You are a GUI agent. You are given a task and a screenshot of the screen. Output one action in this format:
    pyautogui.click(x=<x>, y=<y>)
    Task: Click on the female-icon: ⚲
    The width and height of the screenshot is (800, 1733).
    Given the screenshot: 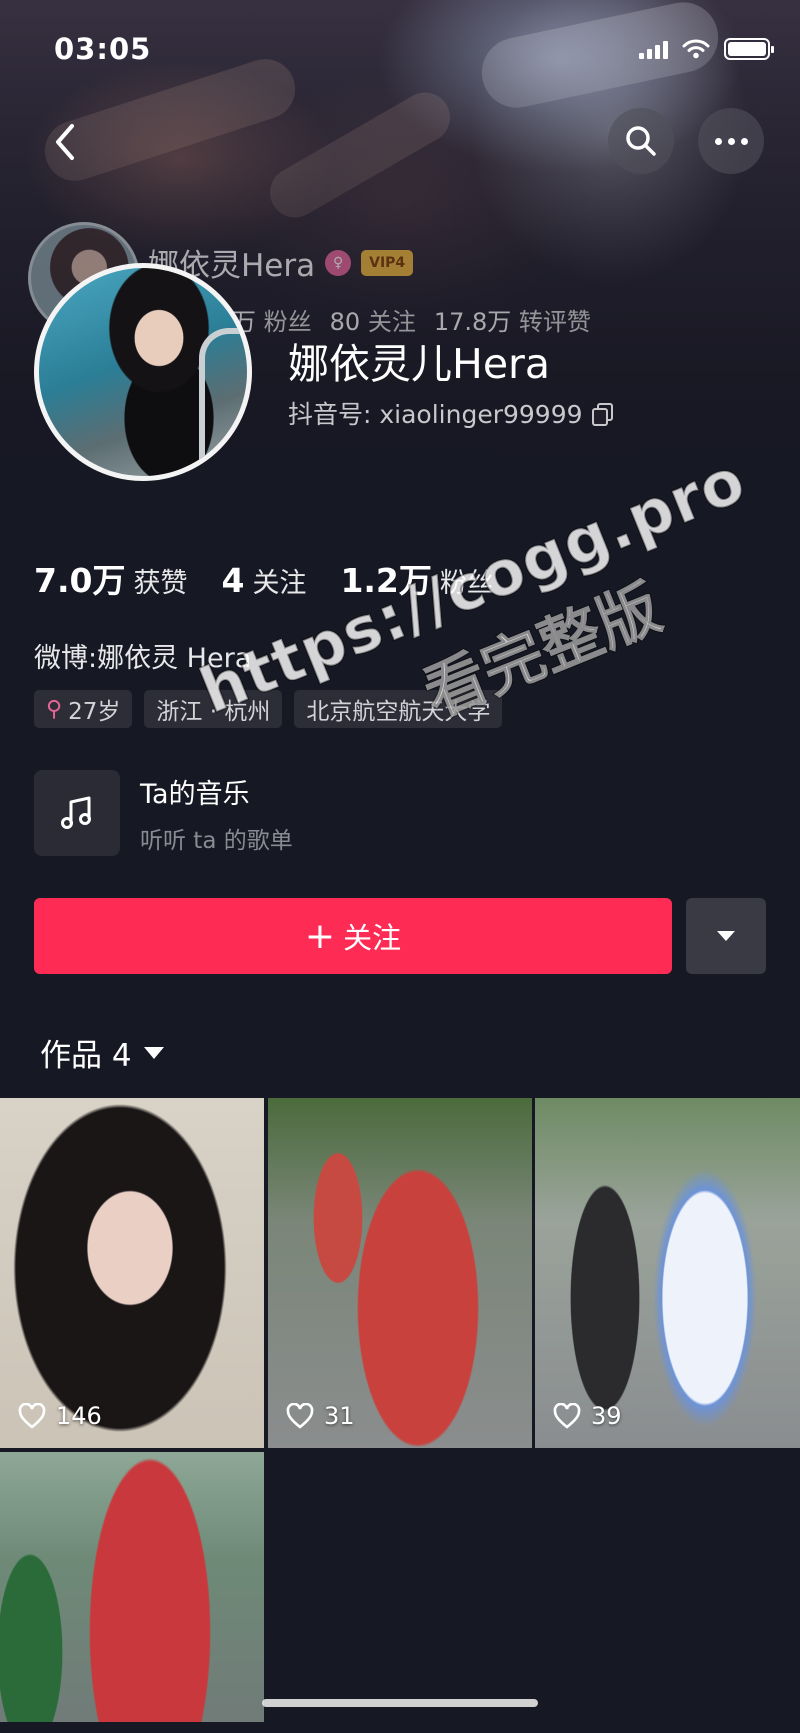 What is the action you would take?
    pyautogui.click(x=54, y=709)
    